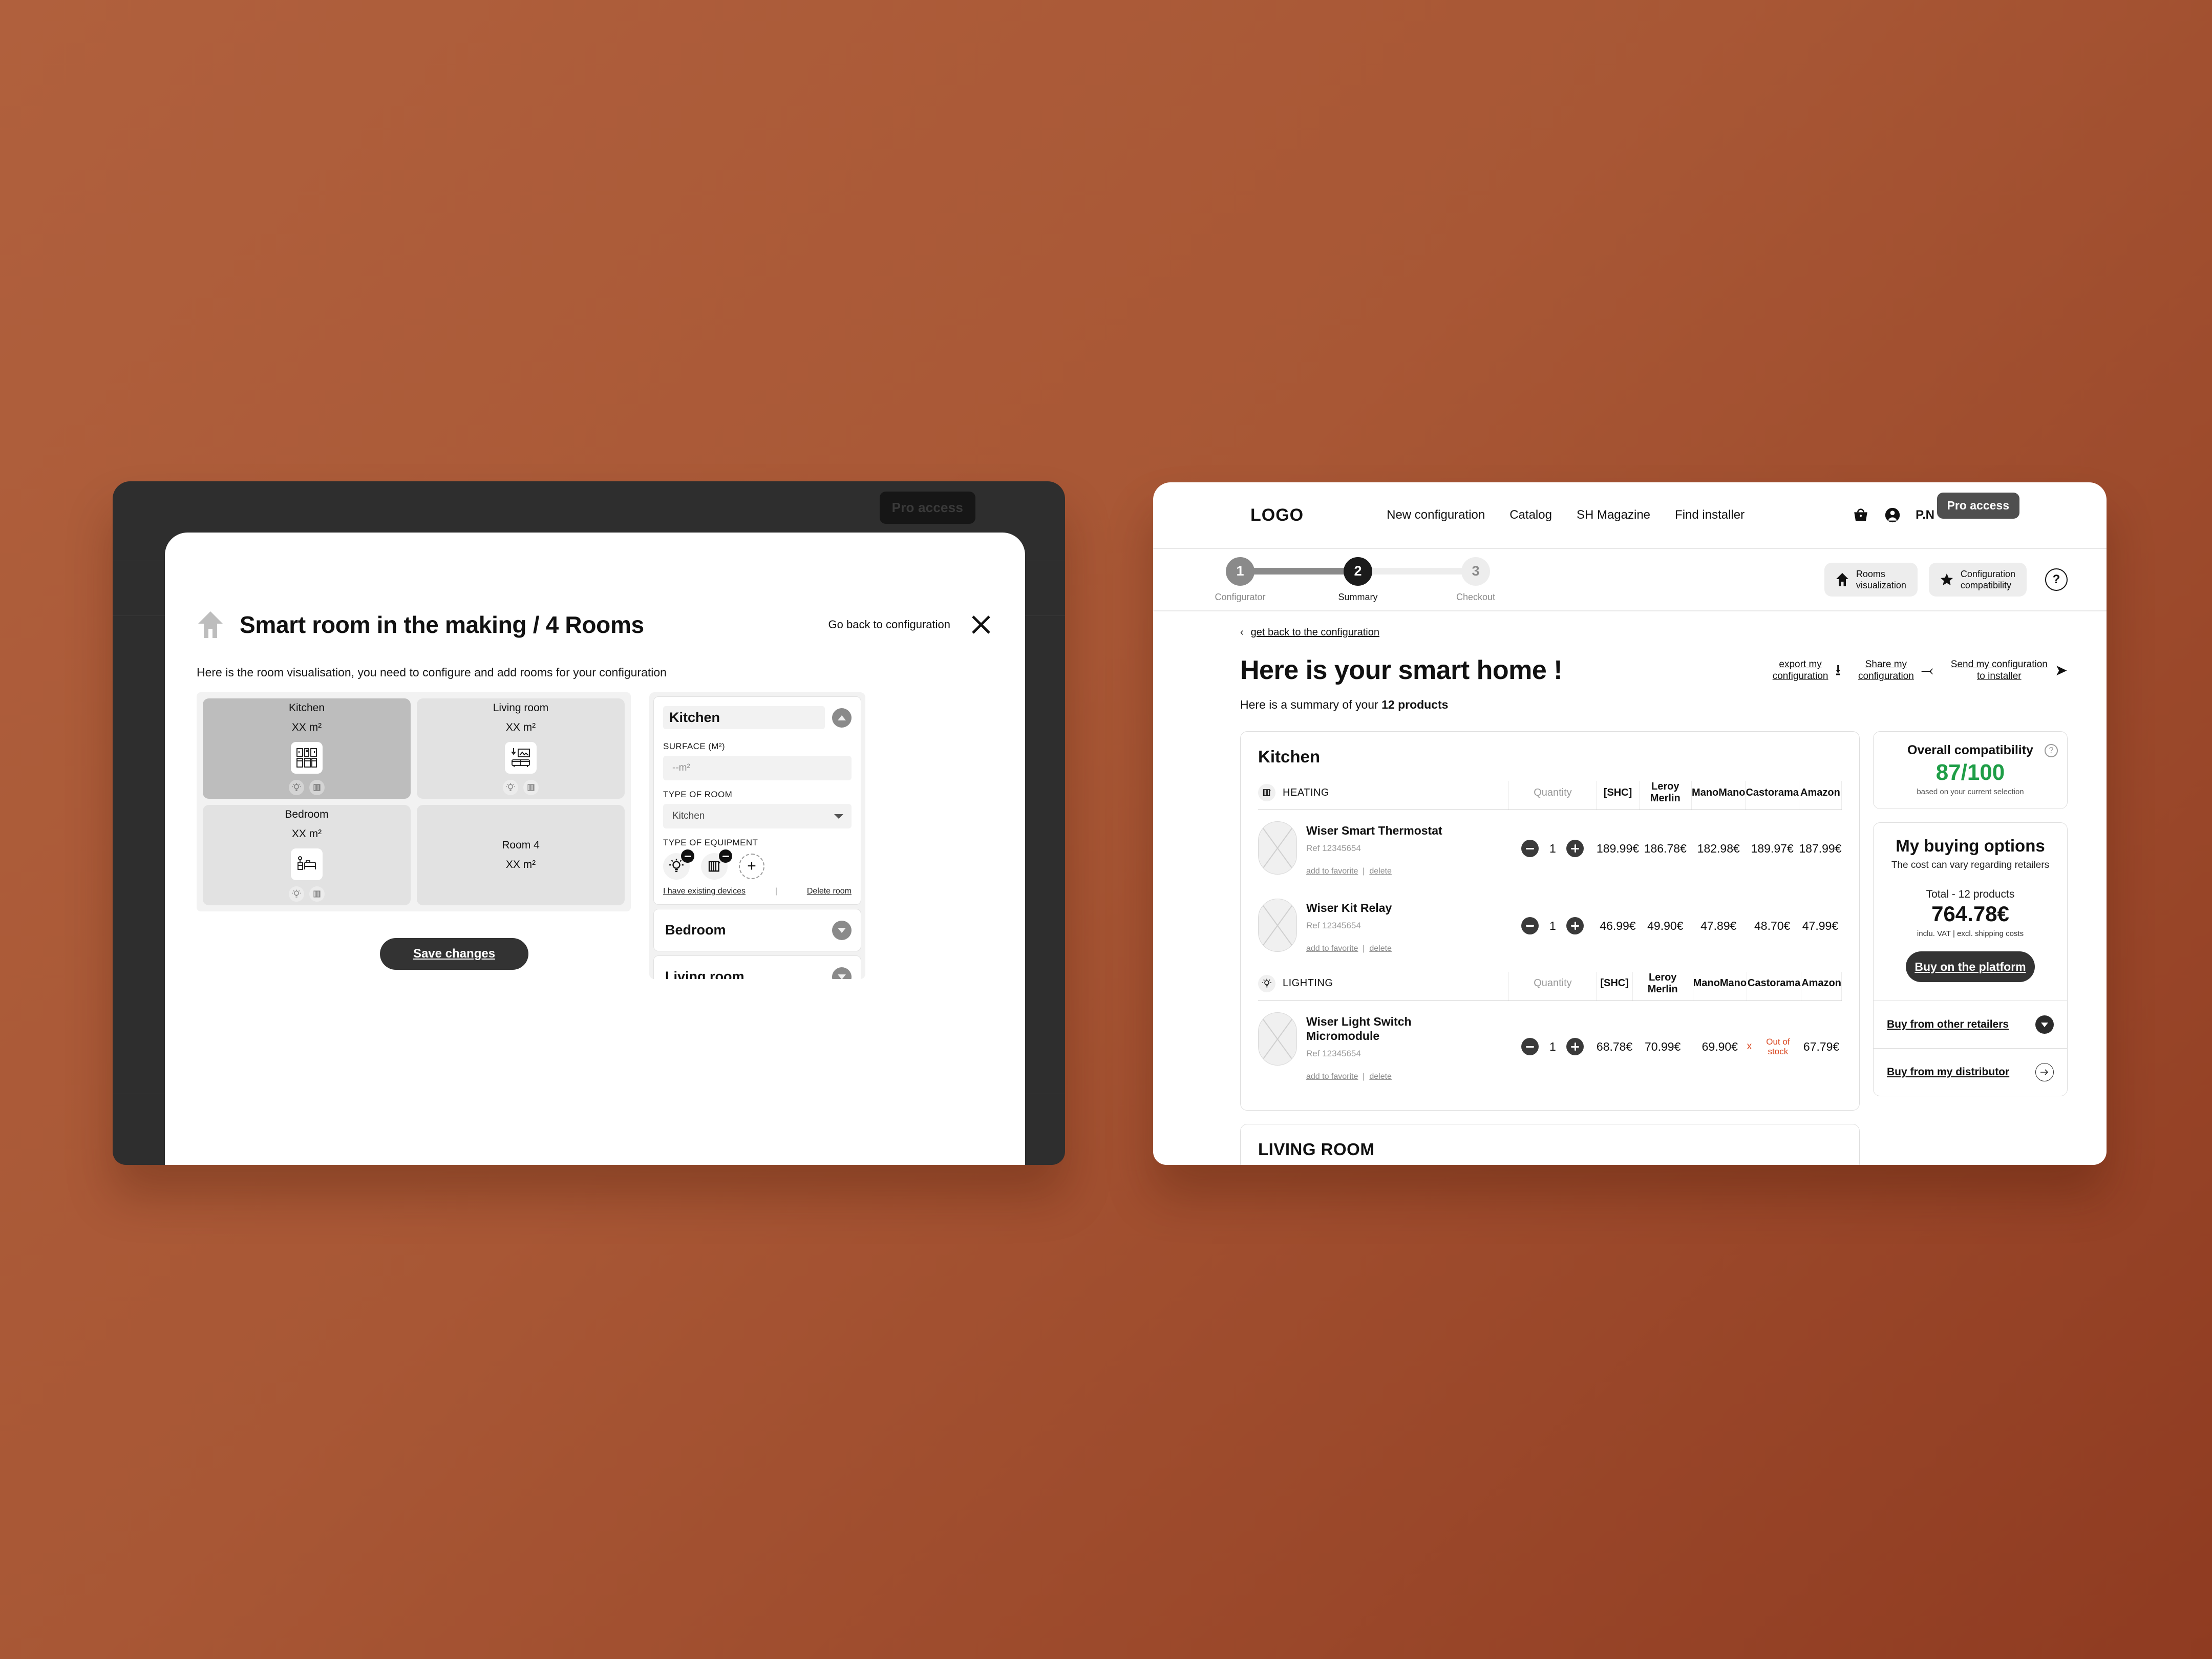 This screenshot has height=1659, width=2212. Describe the element at coordinates (2000, 676) in the screenshot. I see `action-line-2: to installer` at that location.